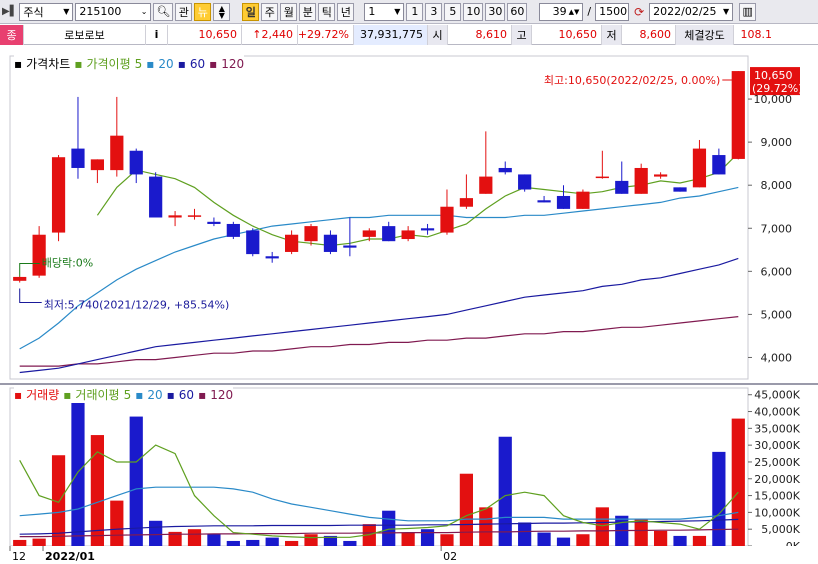 This screenshot has width=818, height=564. Describe the element at coordinates (453, 11) in the screenshot. I see `interval-preset-5: 5` at that location.